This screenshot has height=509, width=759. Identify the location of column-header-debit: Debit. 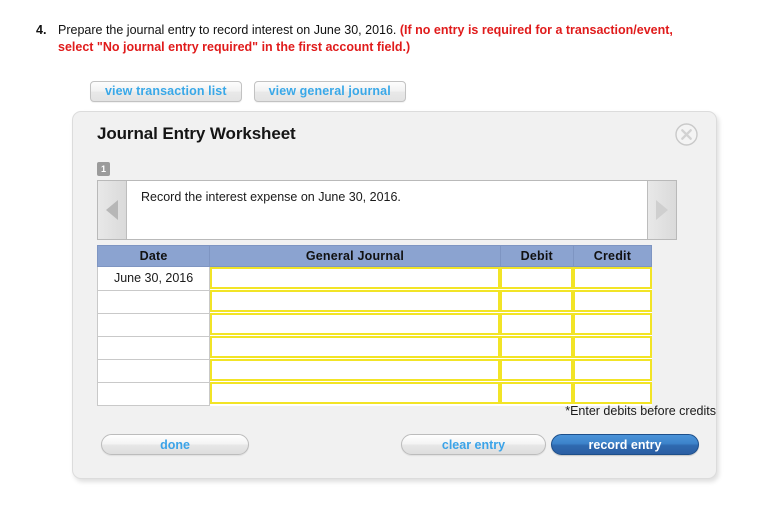
(536, 256).